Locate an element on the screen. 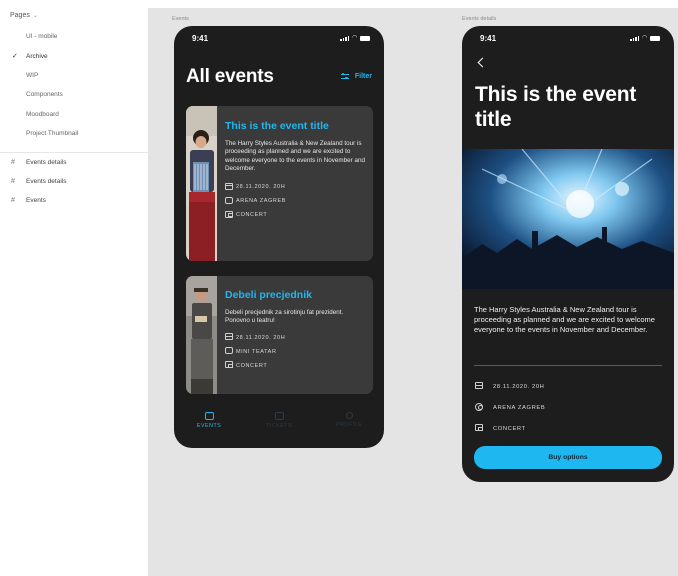 This screenshot has width=678, height=576. page-item-components: Components is located at coordinates (74, 94).